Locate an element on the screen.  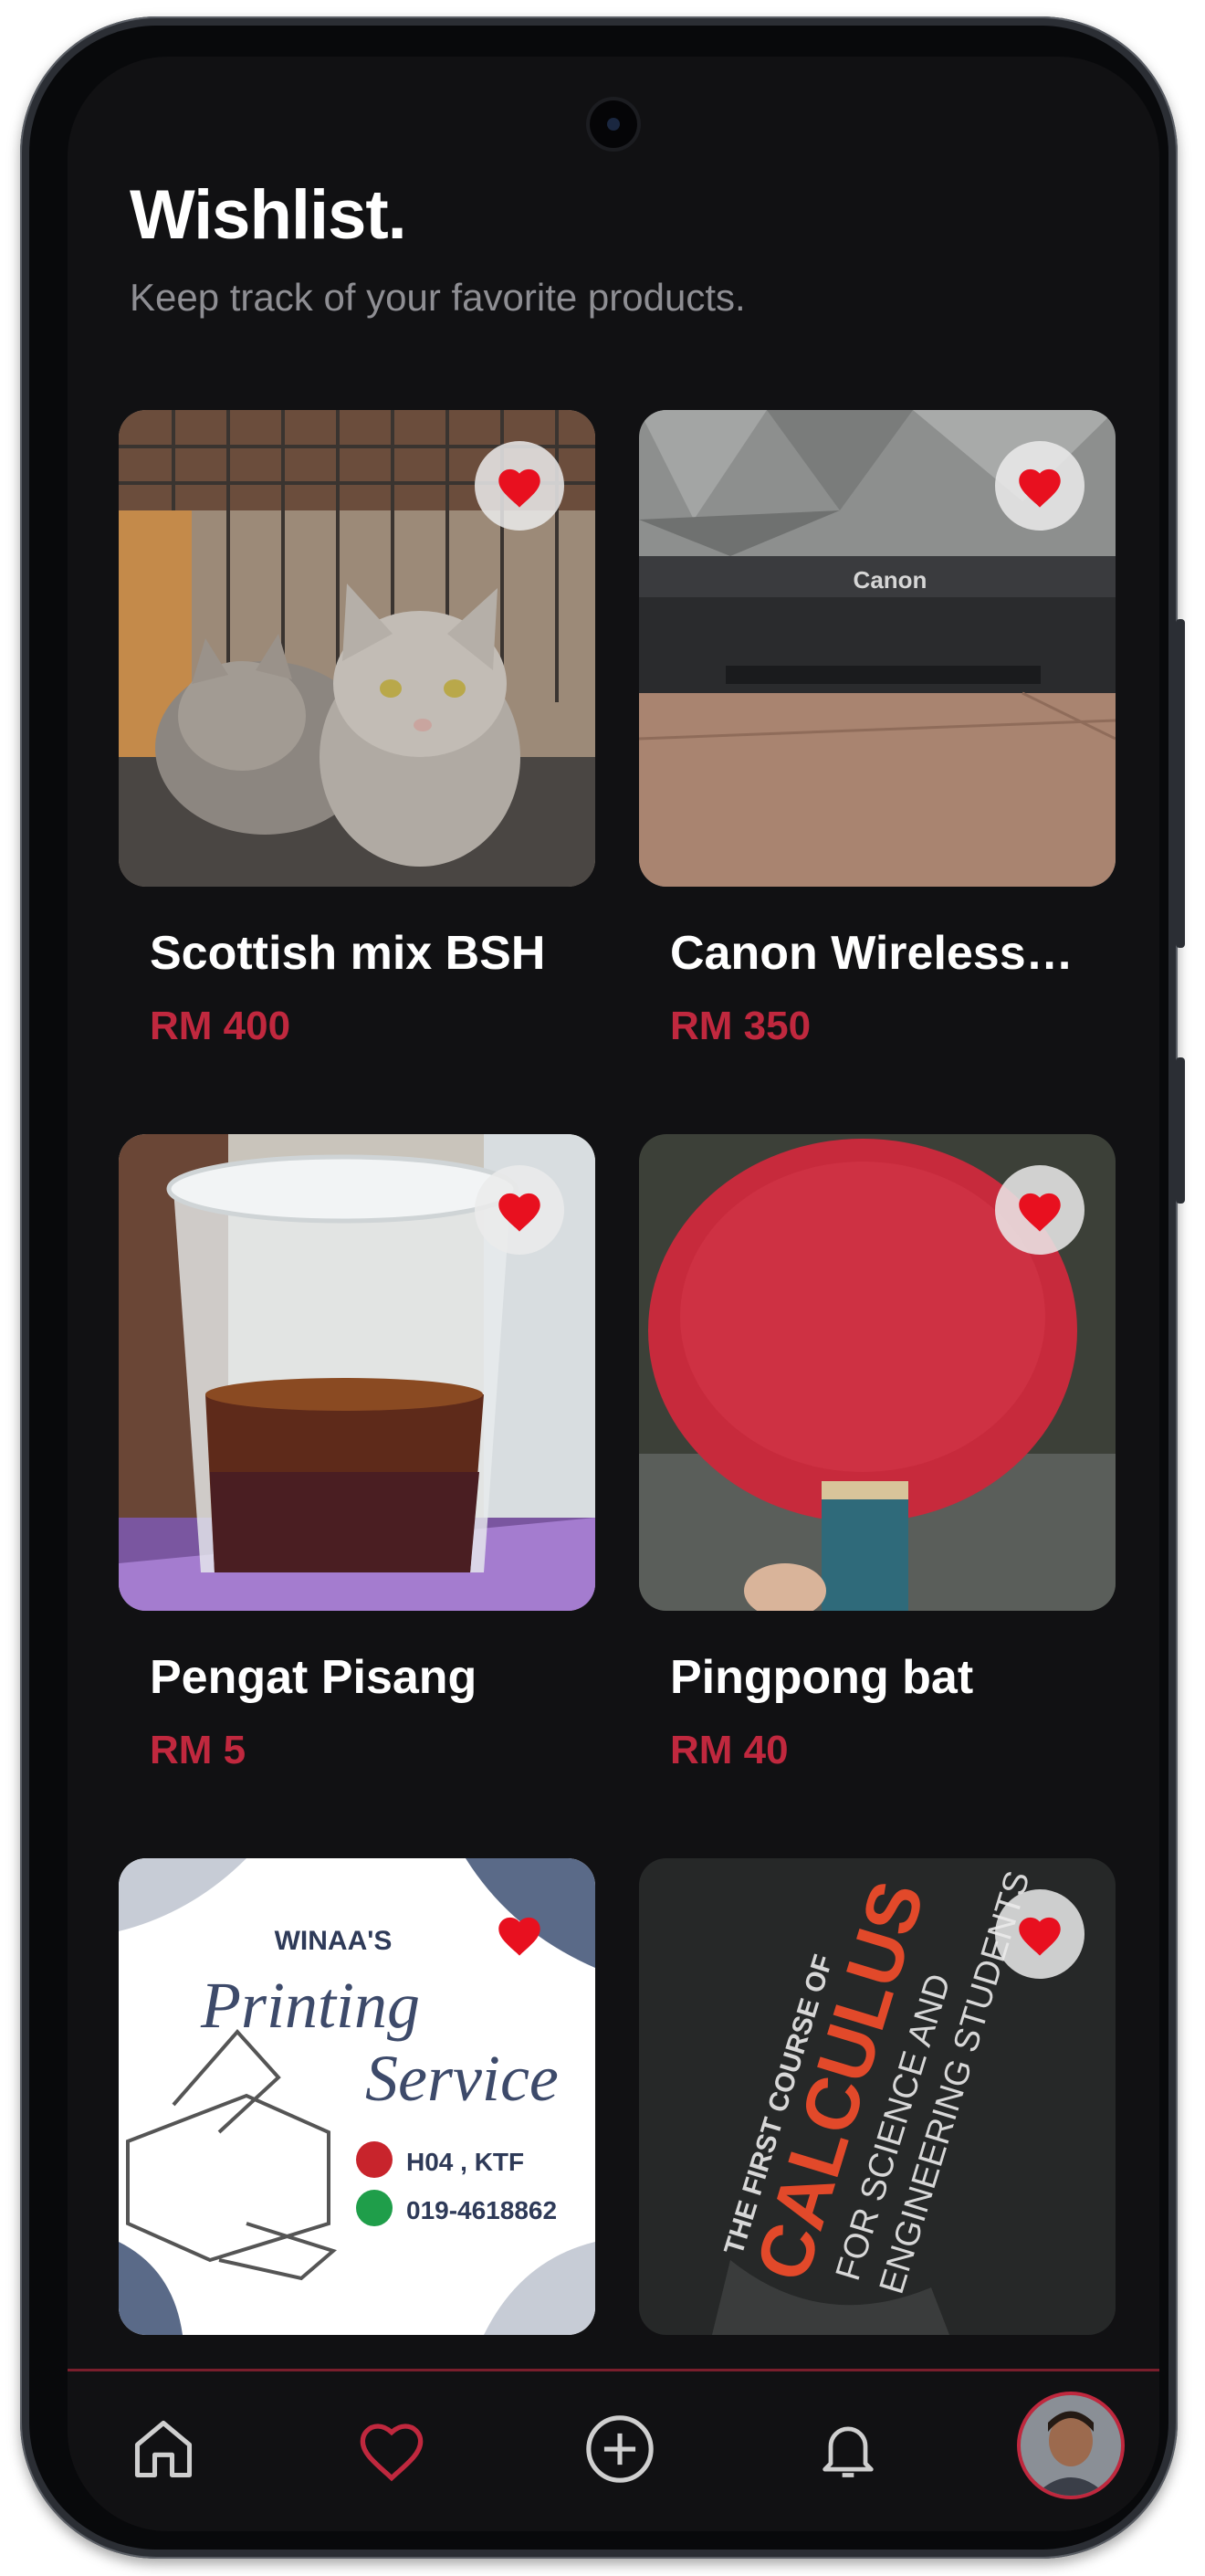
product-price: RM 400 is located at coordinates (221, 1026).